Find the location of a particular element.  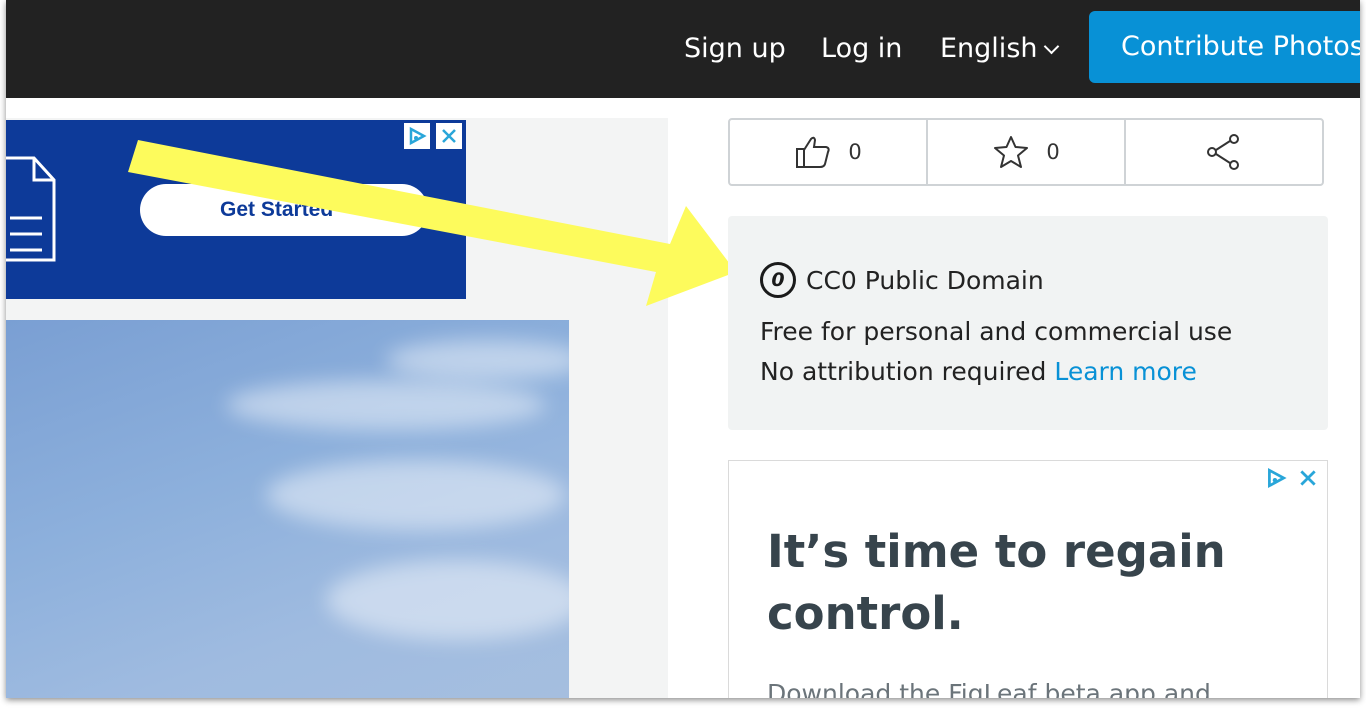

banner-ad: Get Started is located at coordinates (236, 209).